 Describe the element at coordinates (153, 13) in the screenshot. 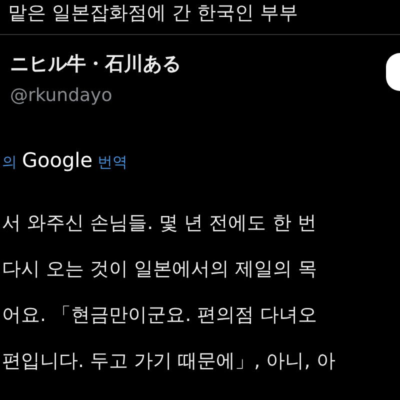

I see `headline: 맡은 일본잡화점에 간 한국인 부부` at that location.